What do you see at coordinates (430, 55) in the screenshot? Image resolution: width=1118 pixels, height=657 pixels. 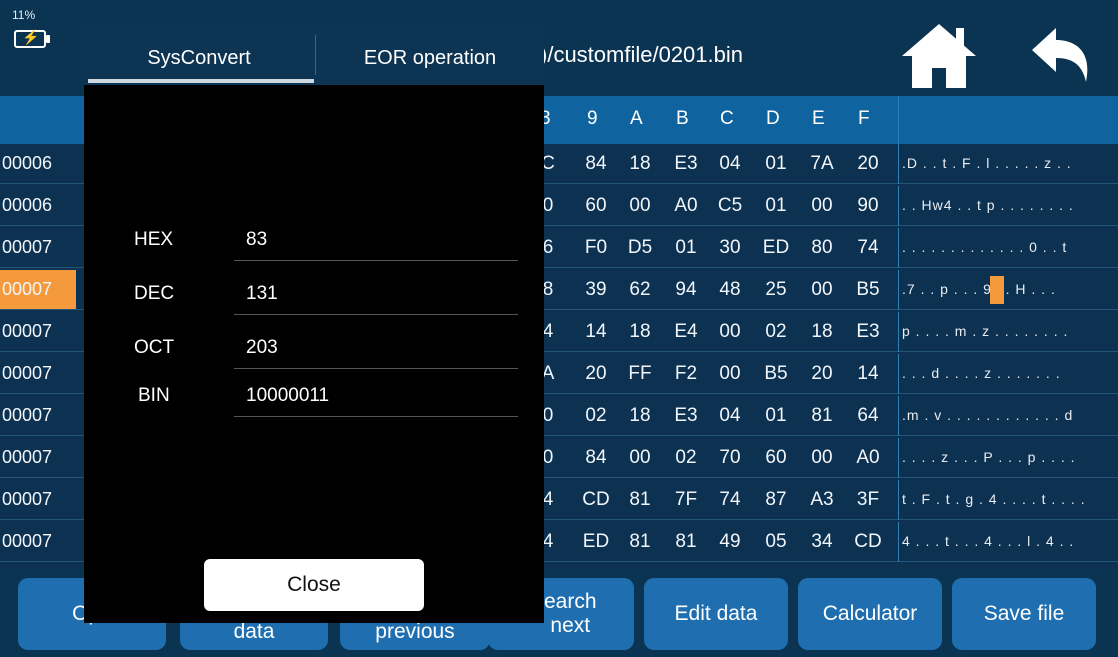 I see `tab-eor-operation: EOR operation` at bounding box center [430, 55].